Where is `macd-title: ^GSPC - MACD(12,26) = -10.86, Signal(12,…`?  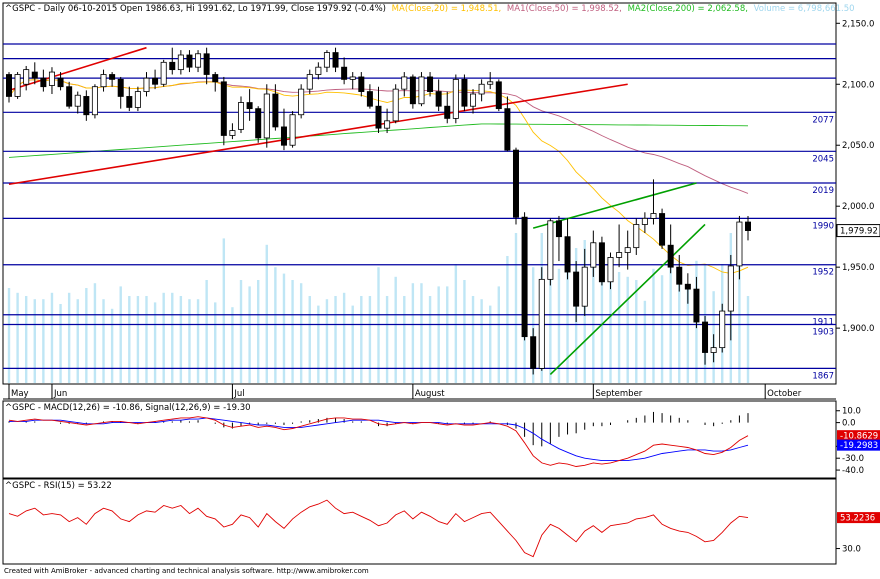
macd-title: ^GSPC - MACD(12,26) = -10.86, Signal(12,… is located at coordinates (128, 408).